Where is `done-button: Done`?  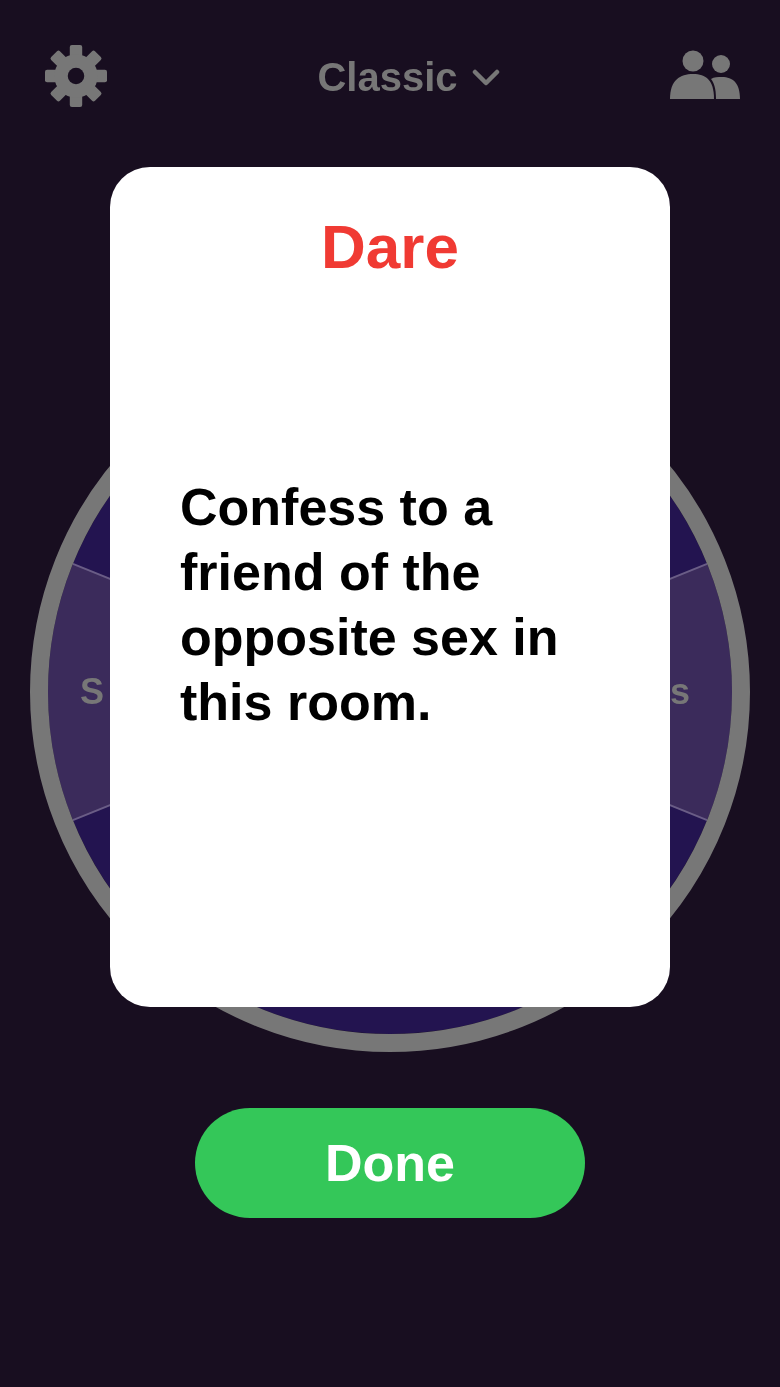
done-button: Done is located at coordinates (390, 1163).